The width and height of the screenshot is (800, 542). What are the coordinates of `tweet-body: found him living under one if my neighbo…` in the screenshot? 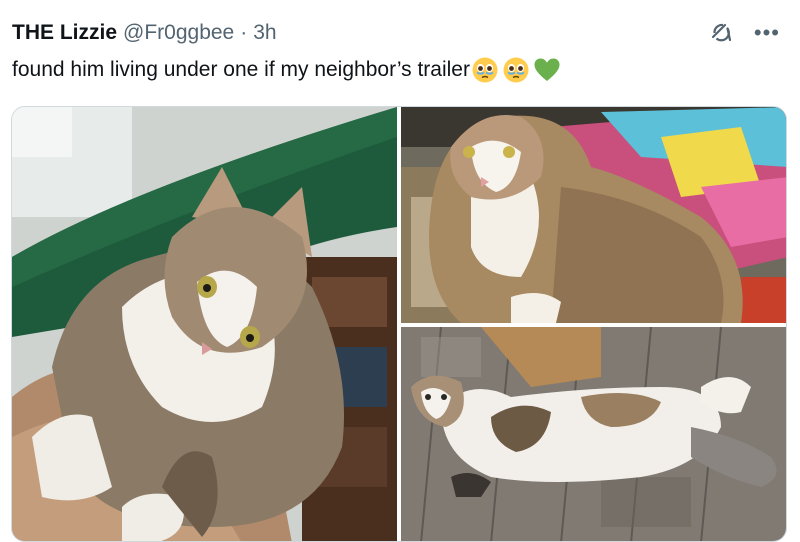 It's located at (241, 69).